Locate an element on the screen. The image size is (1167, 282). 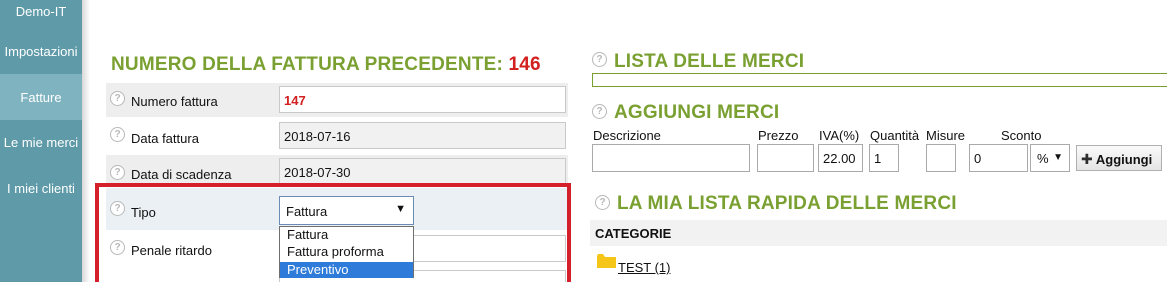
data-fattura-field: 2018-07-16 is located at coordinates (422, 135).